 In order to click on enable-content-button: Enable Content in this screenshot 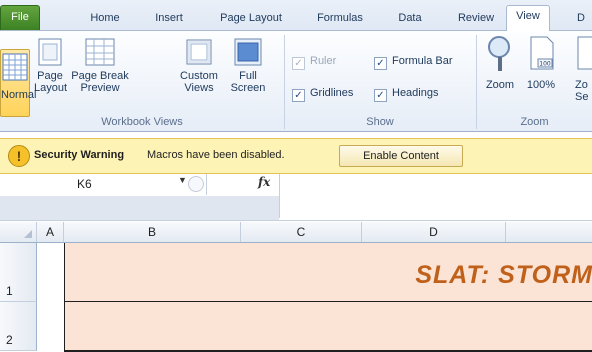, I will do `click(401, 156)`.